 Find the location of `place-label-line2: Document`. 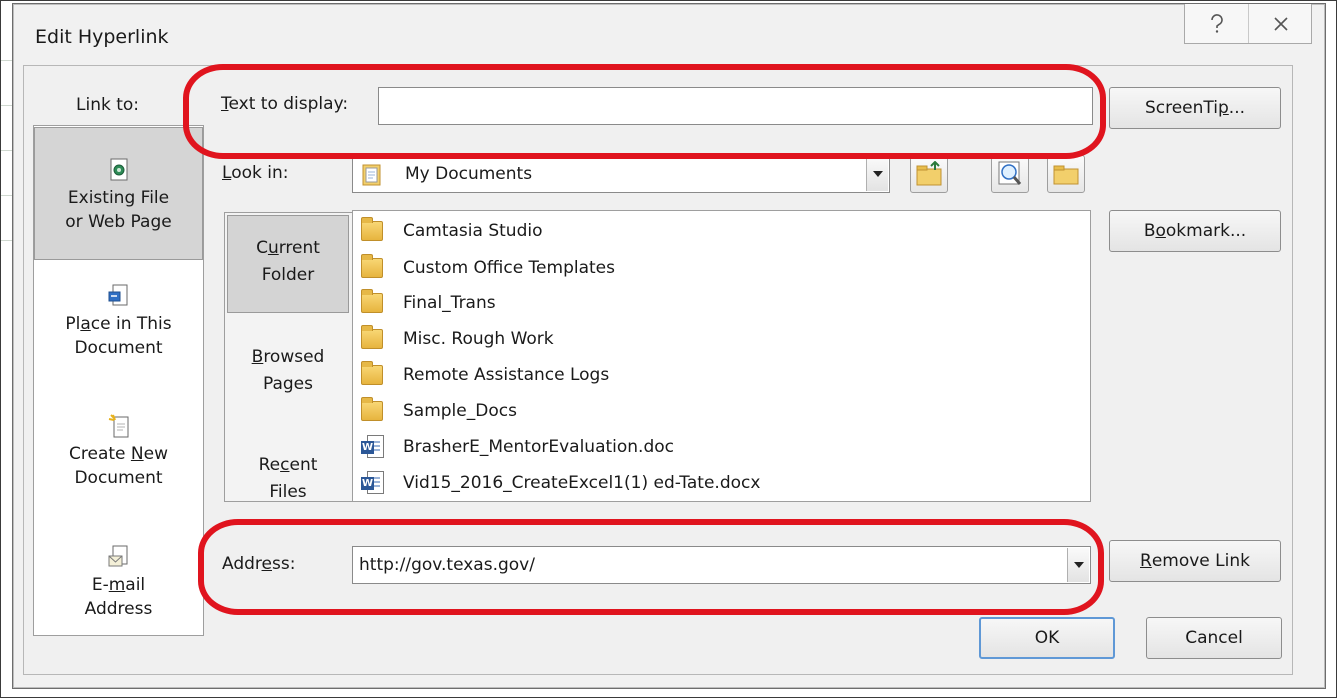

place-label-line2: Document is located at coordinates (118, 348).